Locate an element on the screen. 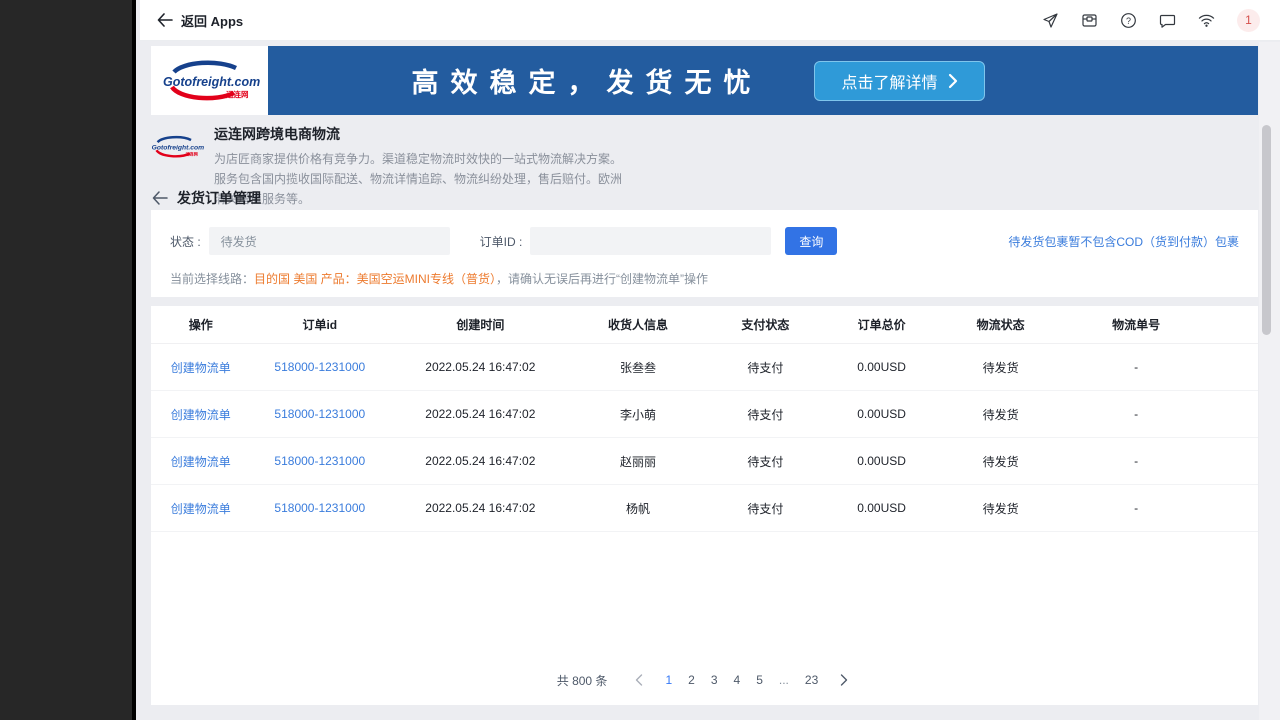 This screenshot has width=1280, height=720. next-page-button is located at coordinates (844, 680).